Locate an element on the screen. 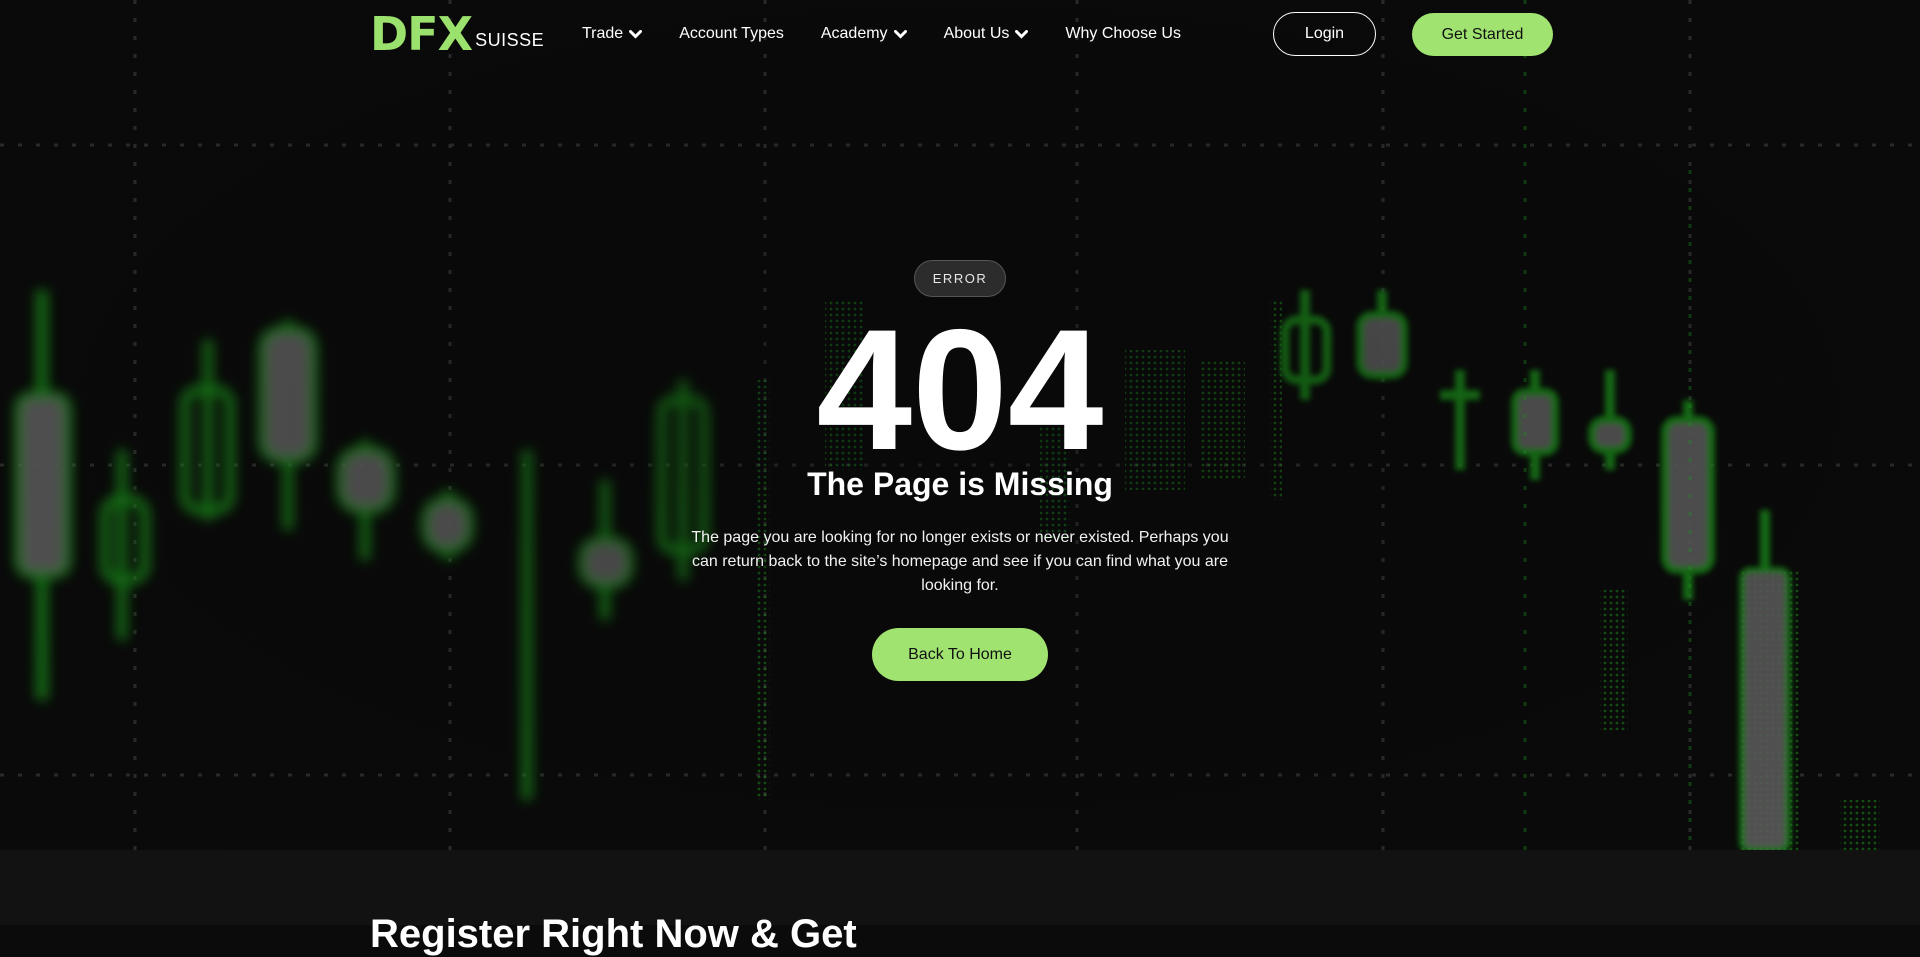 The height and width of the screenshot is (957, 1920). error-title: The Page is Missing is located at coordinates (960, 484).